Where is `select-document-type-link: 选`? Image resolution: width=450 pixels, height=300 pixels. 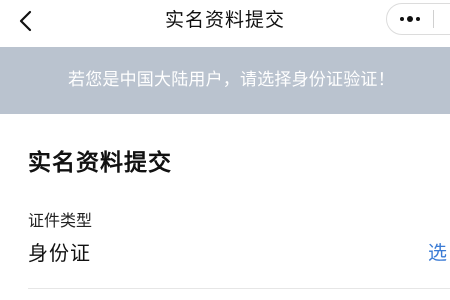
select-document-type-link: 选 is located at coordinates (437, 251).